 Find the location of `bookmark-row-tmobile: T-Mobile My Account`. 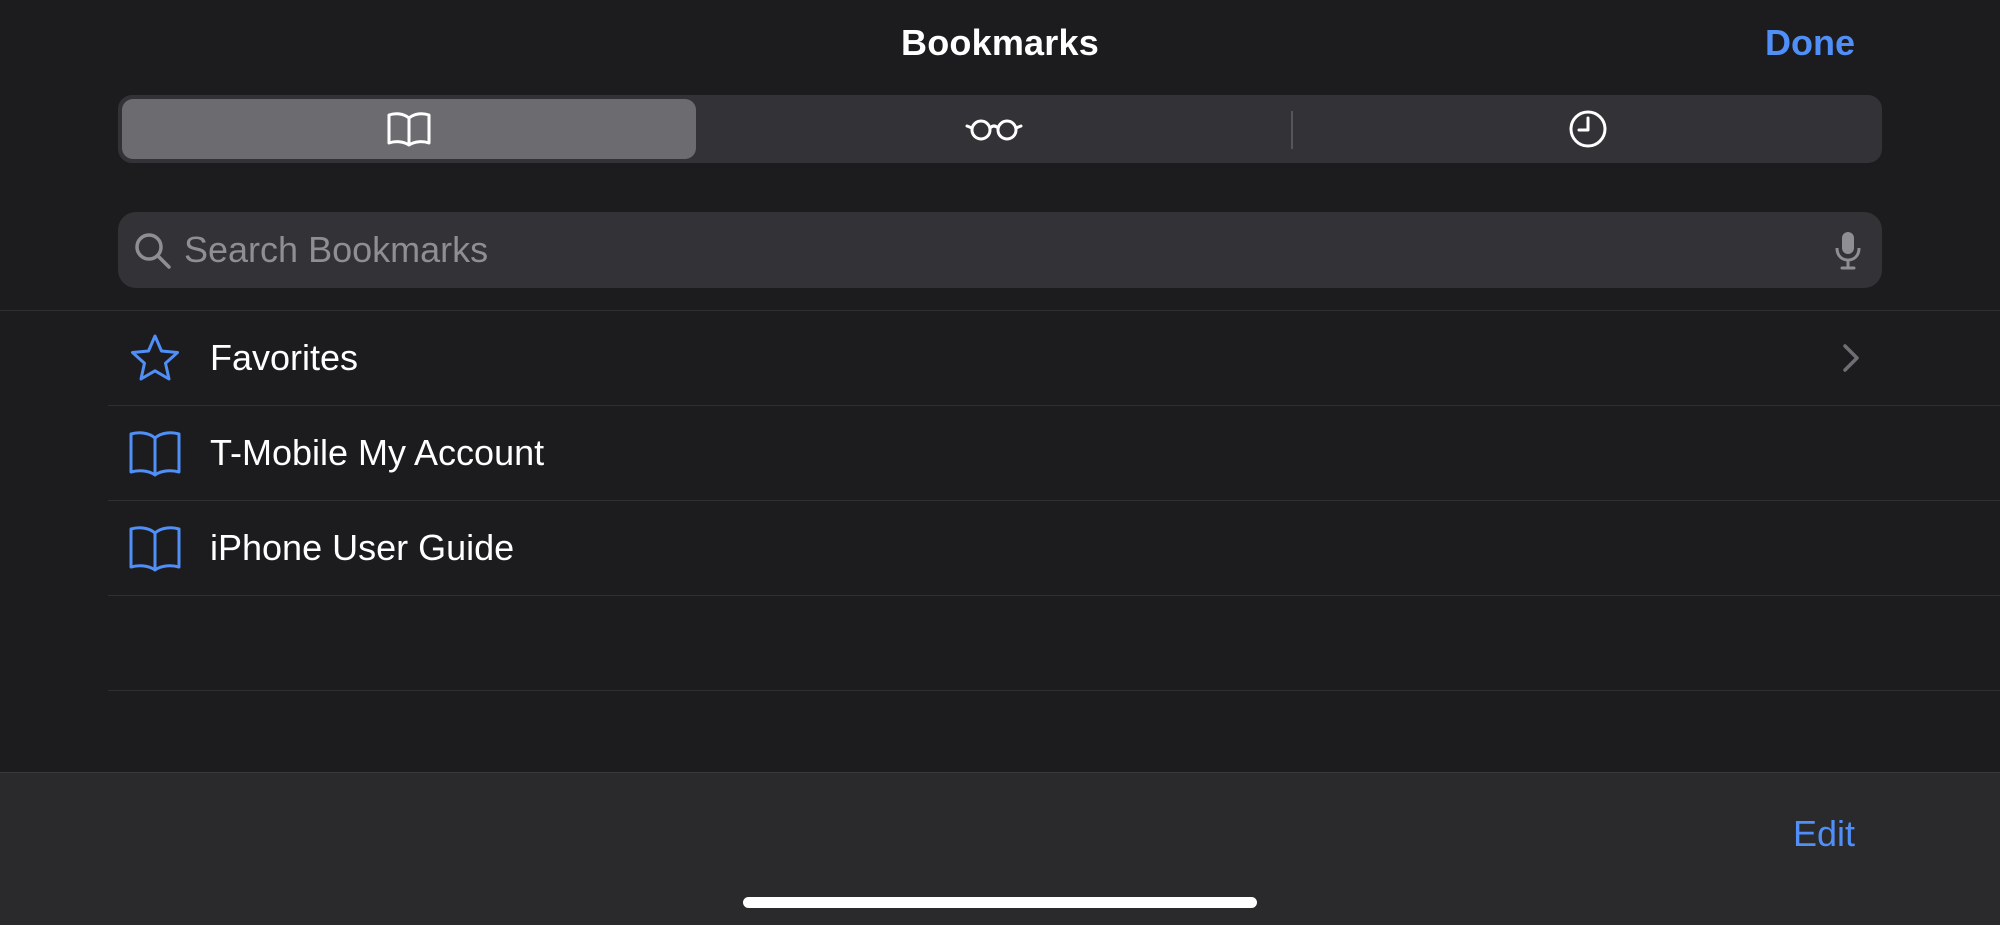

bookmark-row-tmobile: T-Mobile My Account is located at coordinates (1000, 453).